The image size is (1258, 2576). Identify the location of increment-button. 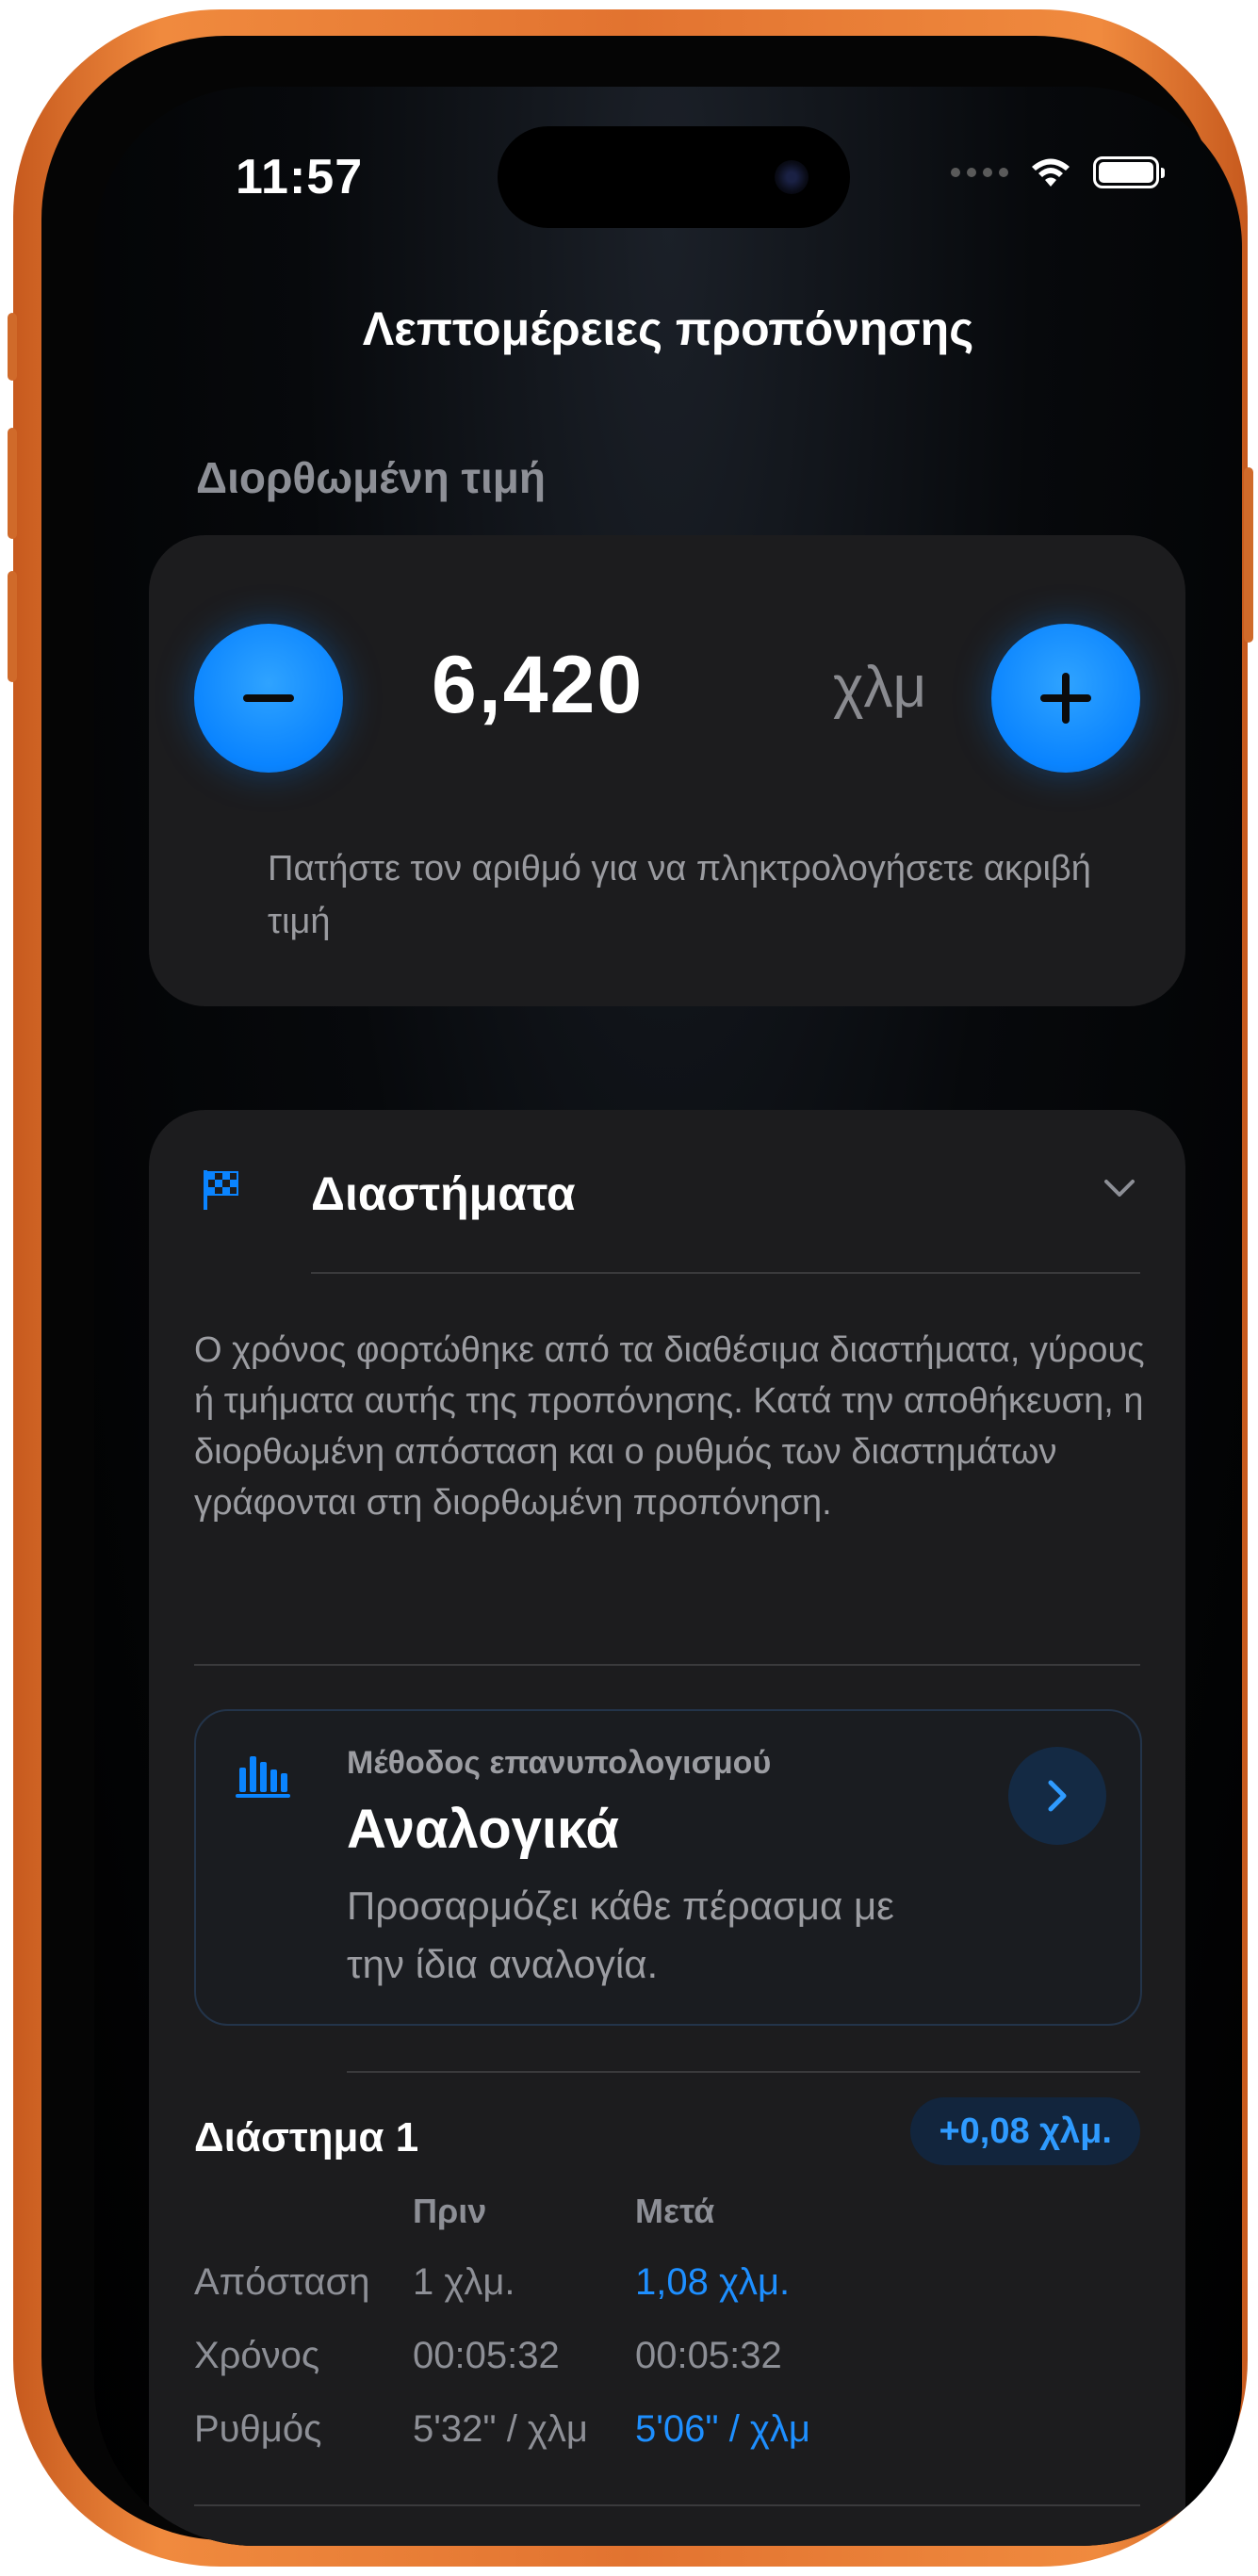
(1065, 698).